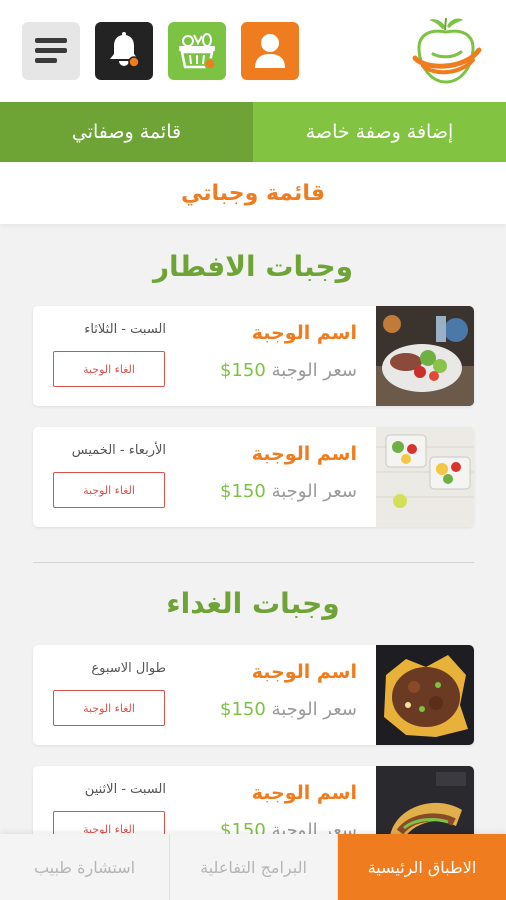 Image resolution: width=506 pixels, height=900 pixels. Describe the element at coordinates (126, 132) in the screenshot. I see `tab-my-recipes: قائمة وصفاتي` at that location.